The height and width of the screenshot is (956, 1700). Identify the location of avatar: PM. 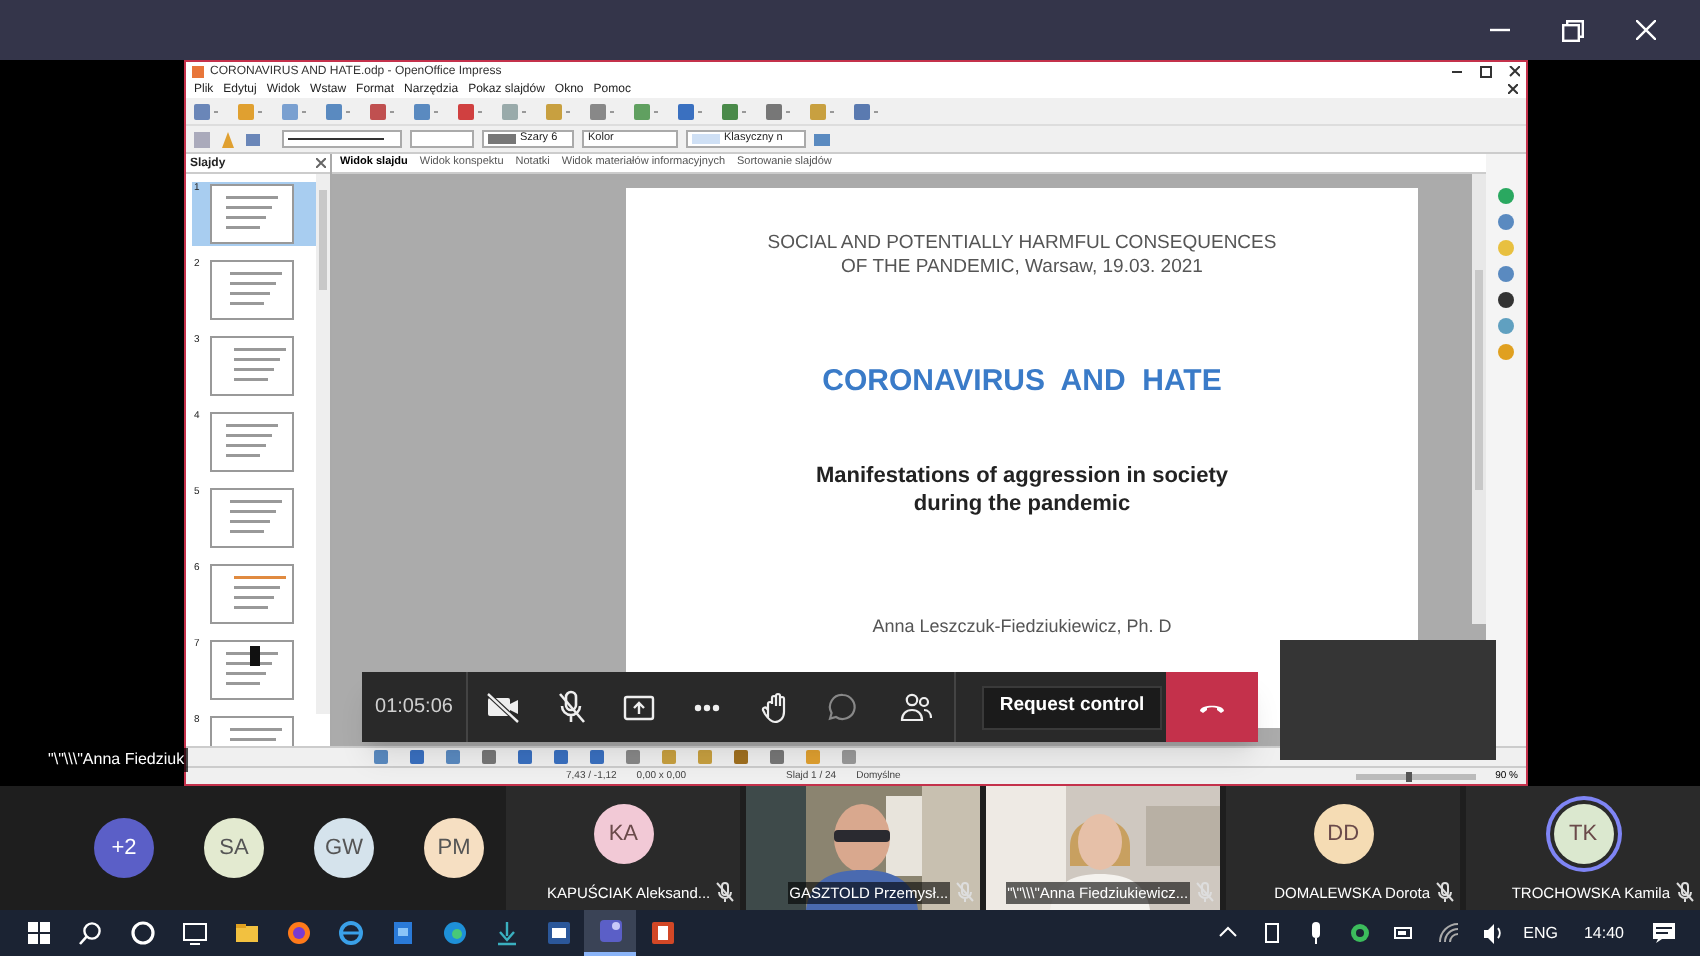
(454, 848).